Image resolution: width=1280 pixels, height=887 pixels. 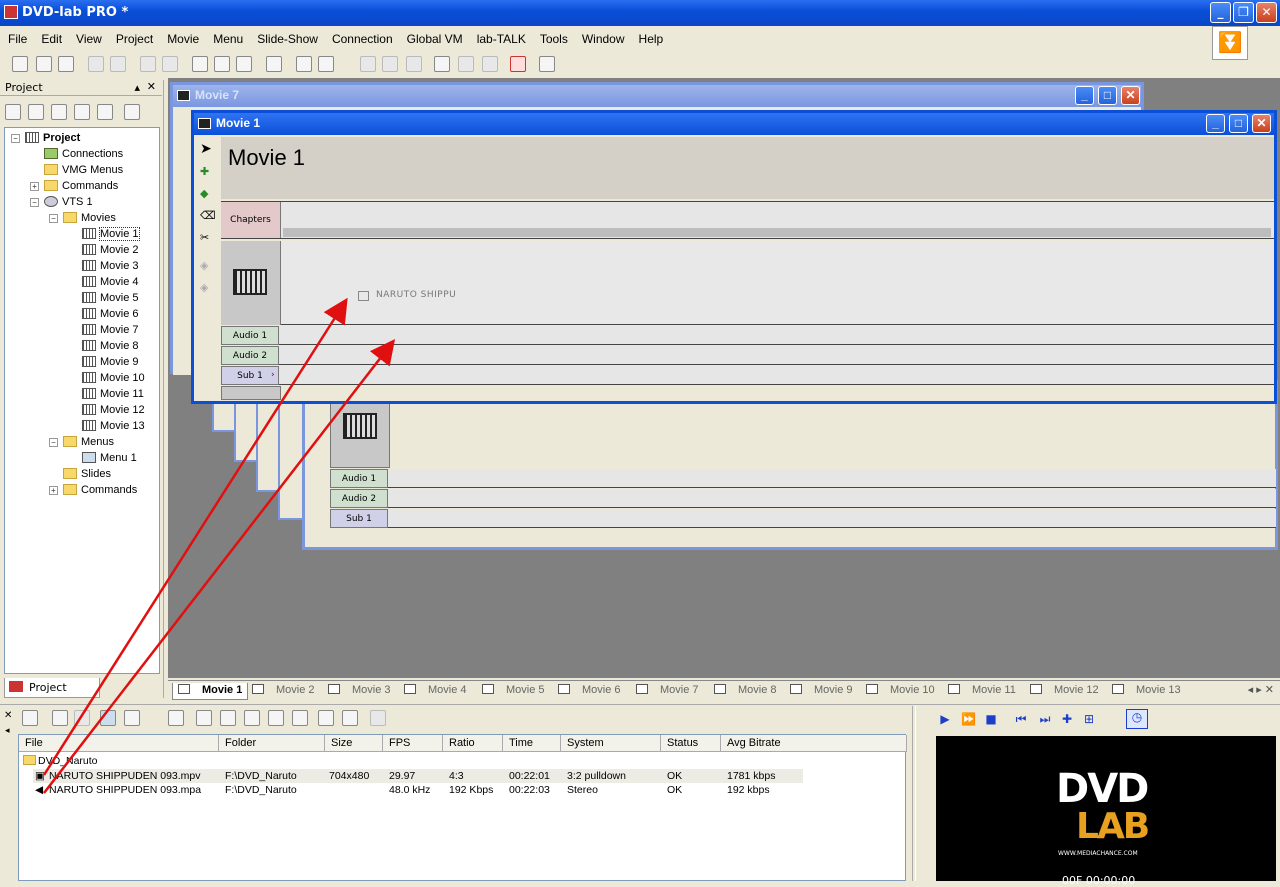 What do you see at coordinates (274, 64) in the screenshot?
I see `simulate-icon` at bounding box center [274, 64].